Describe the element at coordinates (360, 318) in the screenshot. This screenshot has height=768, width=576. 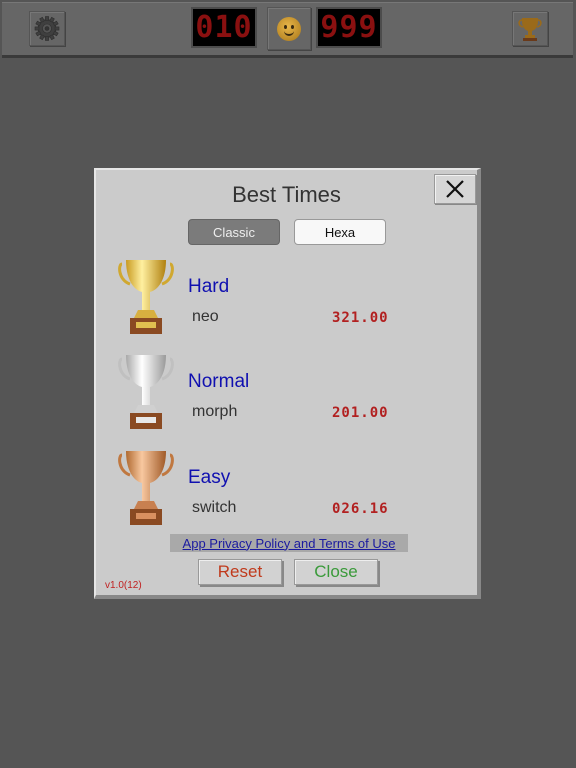
I see `best-time: 321.00` at that location.